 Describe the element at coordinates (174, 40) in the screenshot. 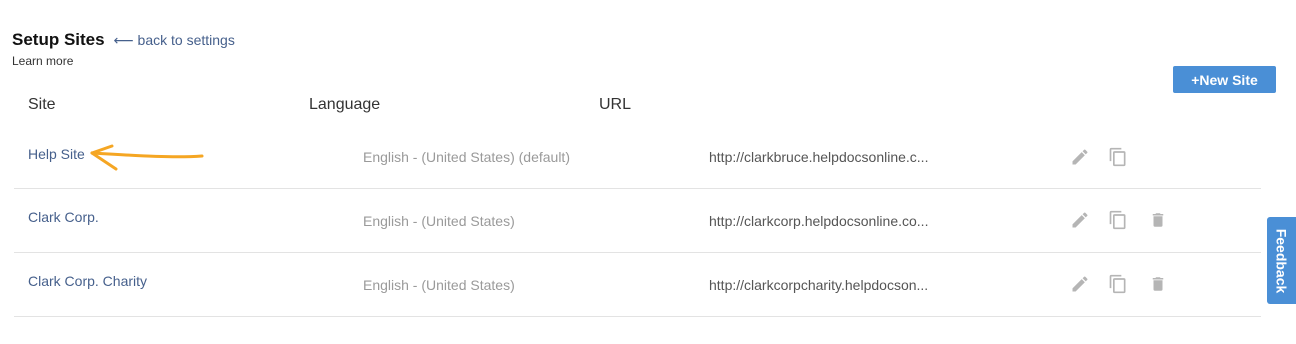

I see `back-to-settings-link: ⟵ back to settings` at that location.